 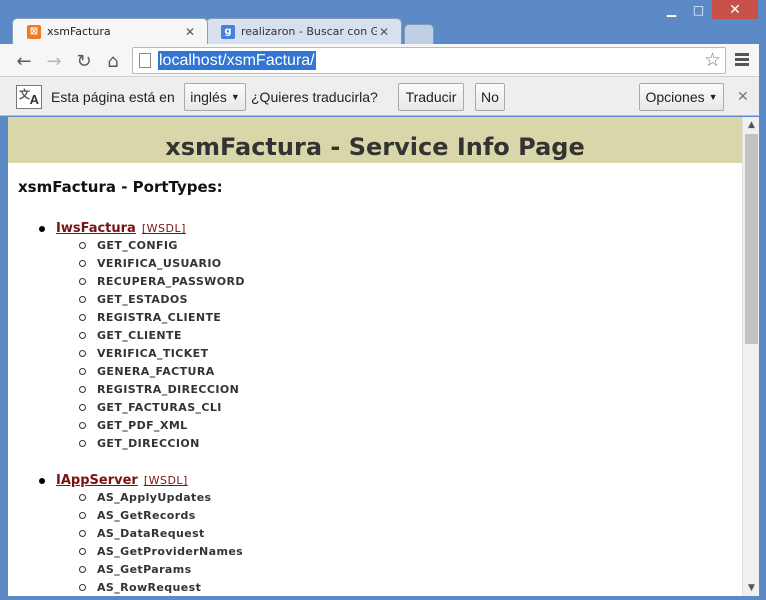 I want to click on operation-item: GET_CLIENTE, so click(x=162, y=336).